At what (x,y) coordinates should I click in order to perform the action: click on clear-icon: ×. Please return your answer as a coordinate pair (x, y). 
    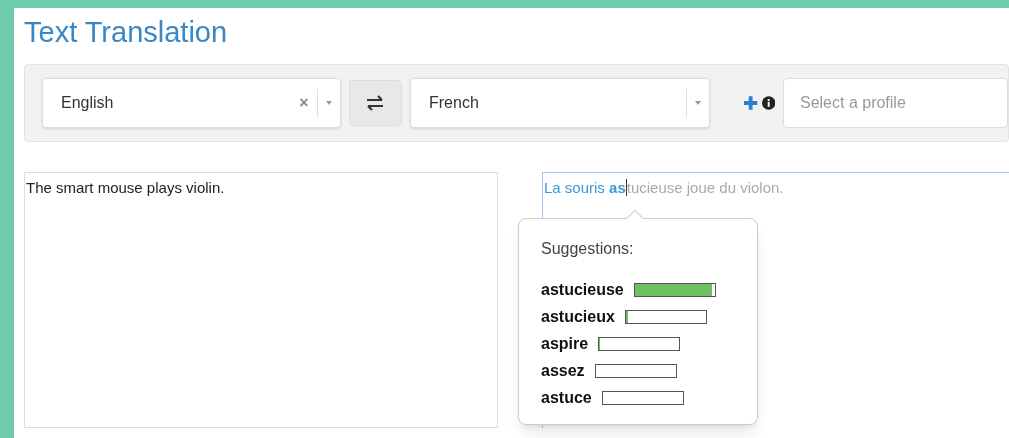
    Looking at the image, I should click on (304, 103).